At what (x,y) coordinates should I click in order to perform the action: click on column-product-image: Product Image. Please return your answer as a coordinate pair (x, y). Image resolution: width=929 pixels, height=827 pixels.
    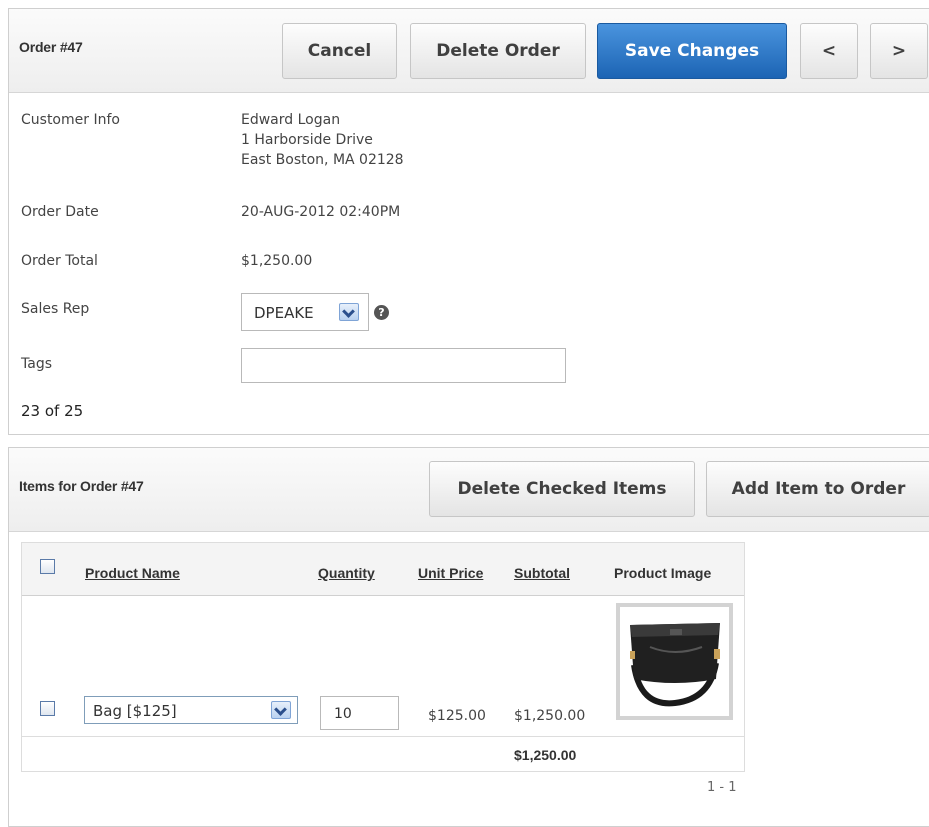
    Looking at the image, I should click on (663, 573).